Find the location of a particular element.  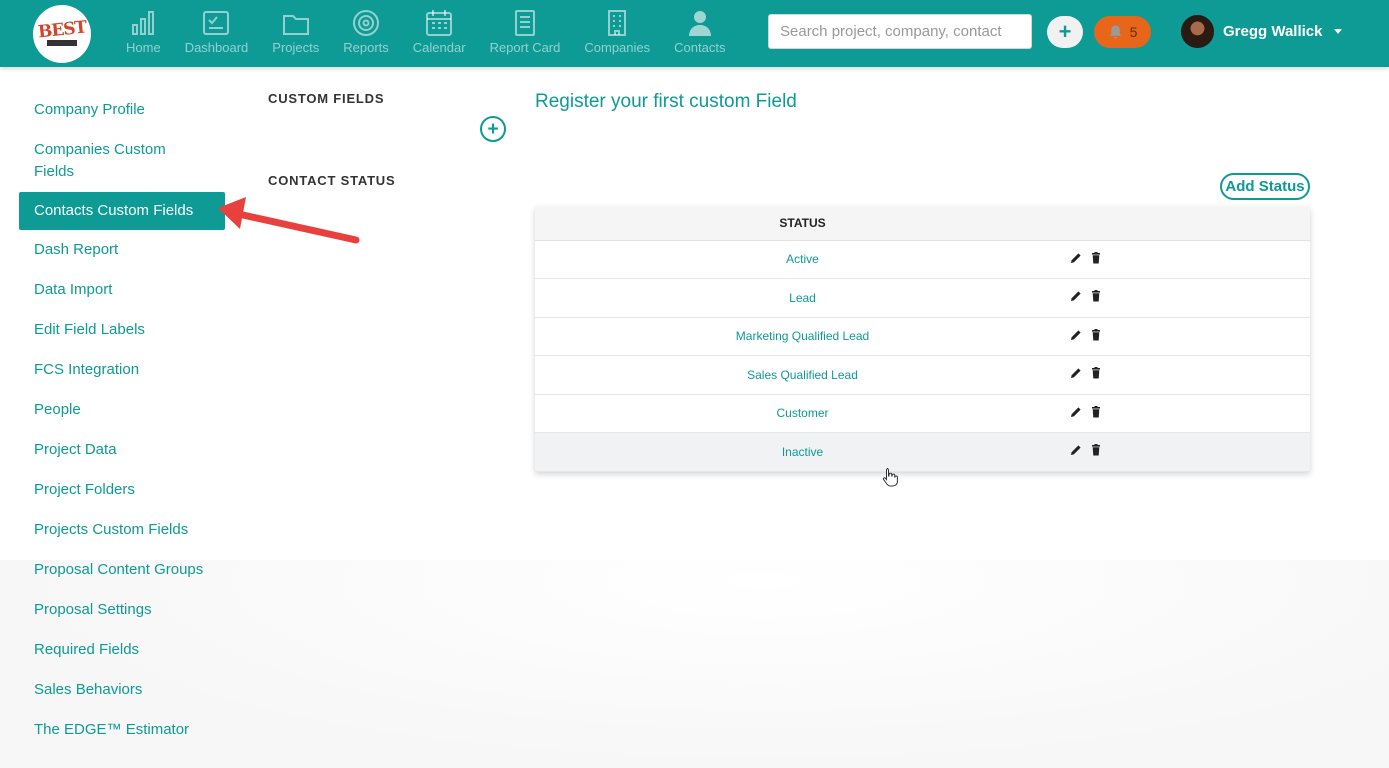

user-menu: Gregg Wallick is located at coordinates (1262, 31).